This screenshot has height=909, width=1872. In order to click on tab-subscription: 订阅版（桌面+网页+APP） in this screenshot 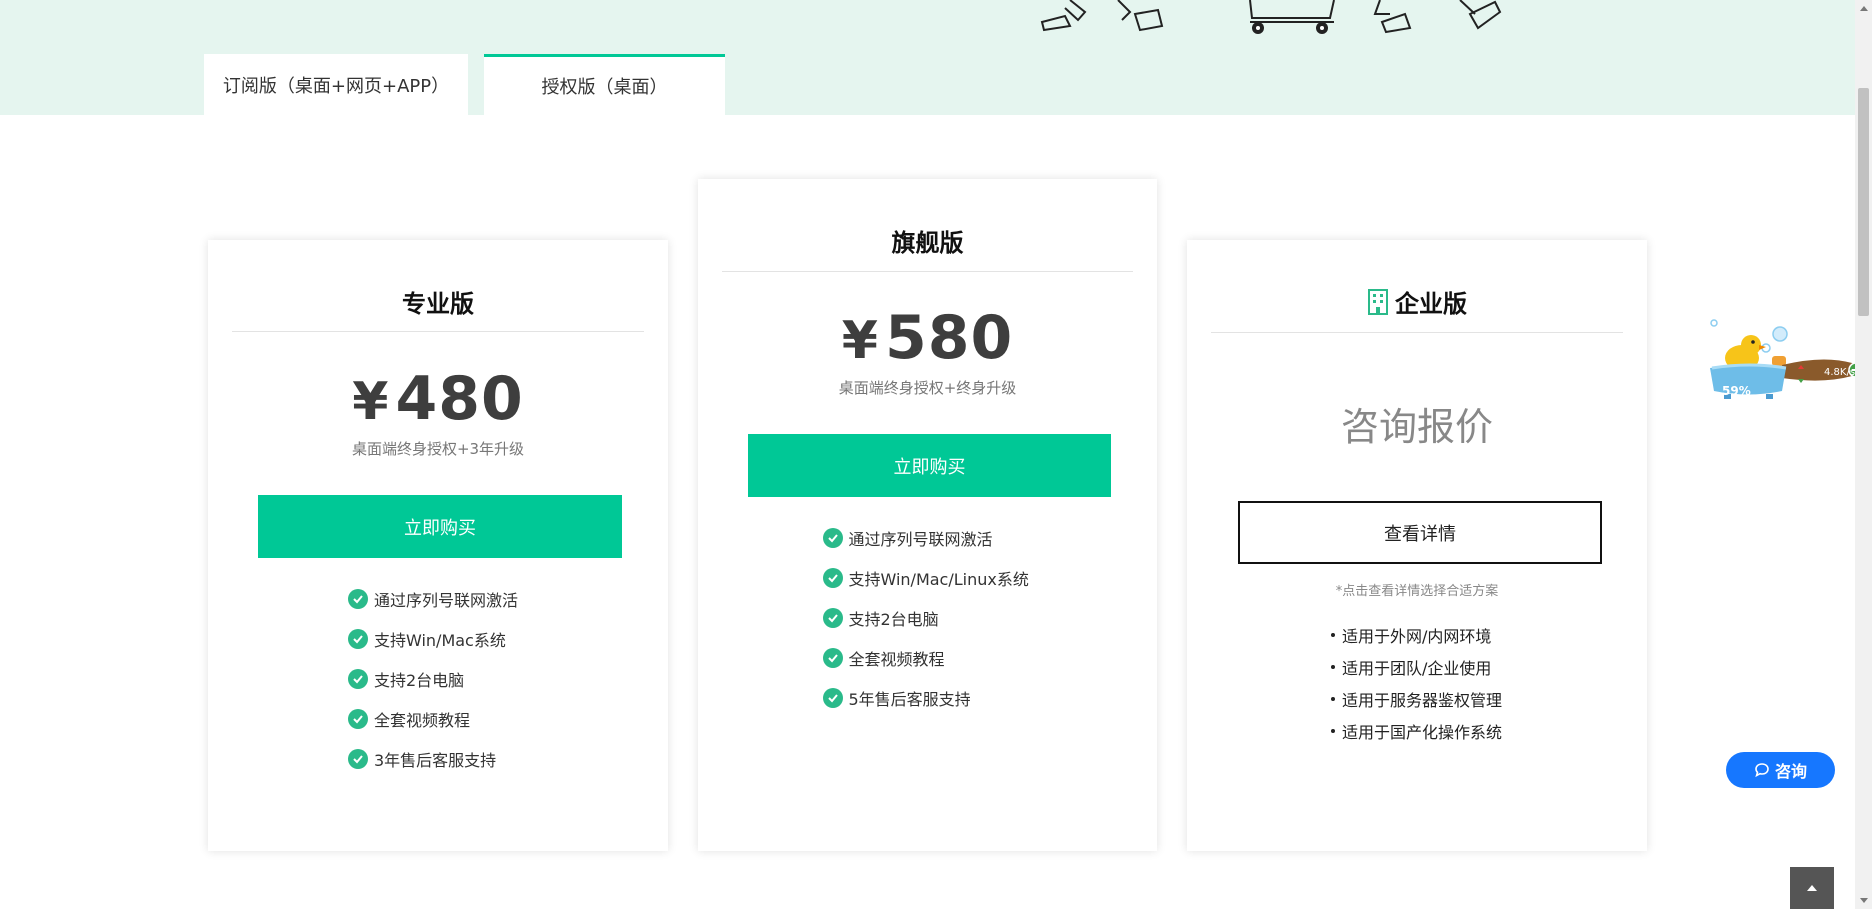, I will do `click(336, 84)`.